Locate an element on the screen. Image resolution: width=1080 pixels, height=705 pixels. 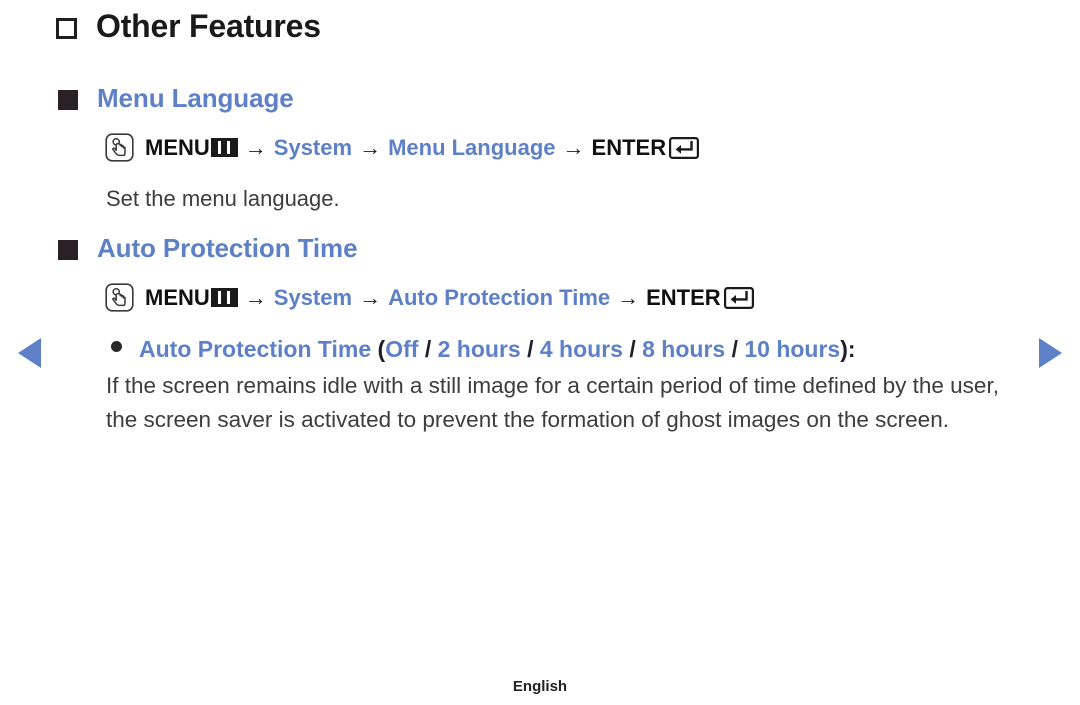
arrow-left-icon is located at coordinates (29, 353).